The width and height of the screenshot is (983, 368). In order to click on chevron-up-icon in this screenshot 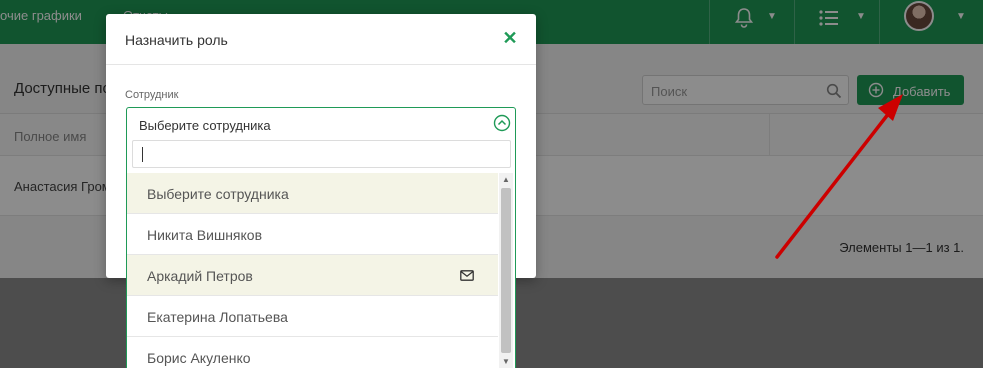, I will do `click(502, 123)`.